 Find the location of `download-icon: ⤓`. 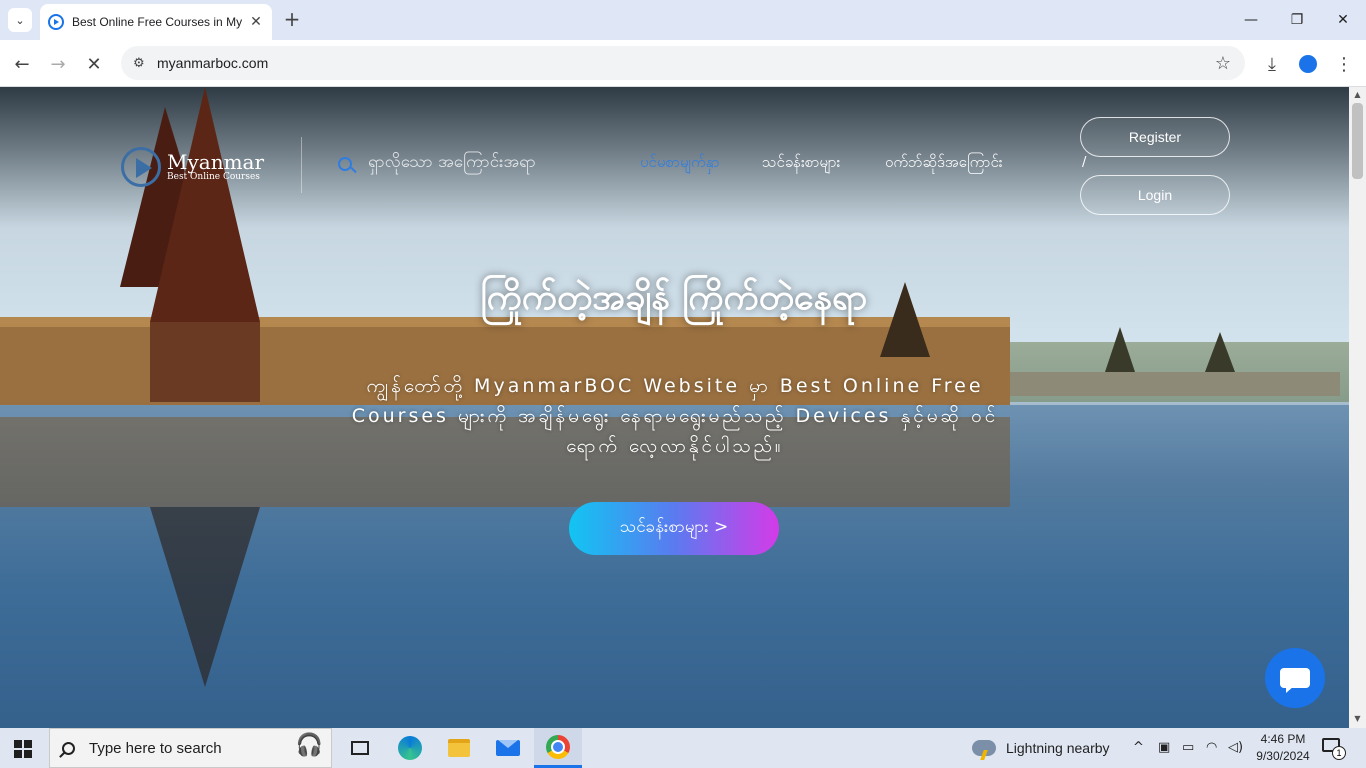

download-icon: ⤓ is located at coordinates (1272, 64).